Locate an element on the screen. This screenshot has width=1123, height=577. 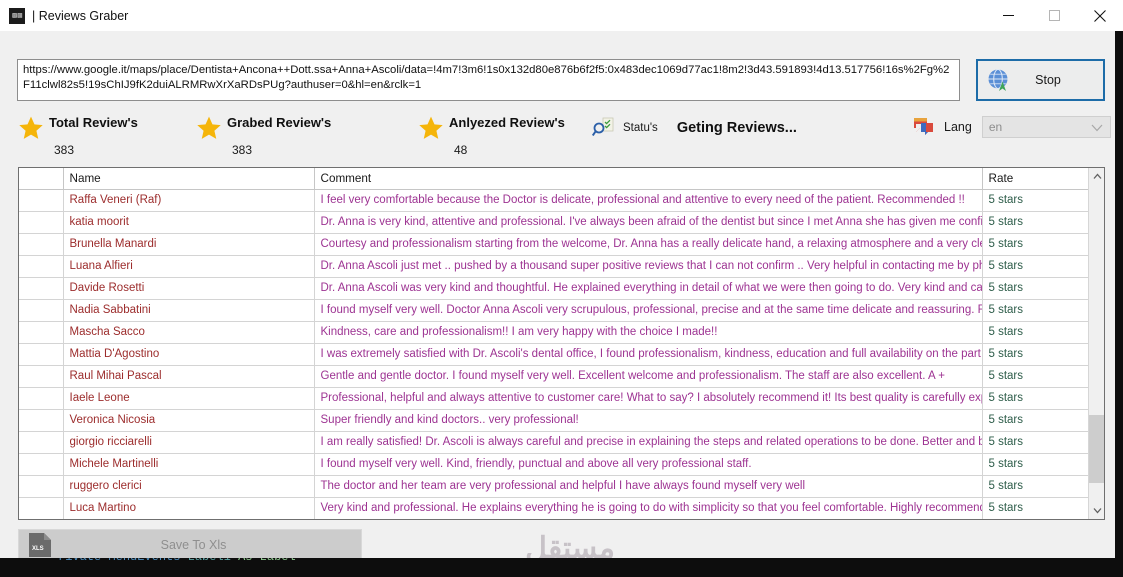
stat-analyzed-label: Anlyezed Review's is located at coordinates (507, 122).